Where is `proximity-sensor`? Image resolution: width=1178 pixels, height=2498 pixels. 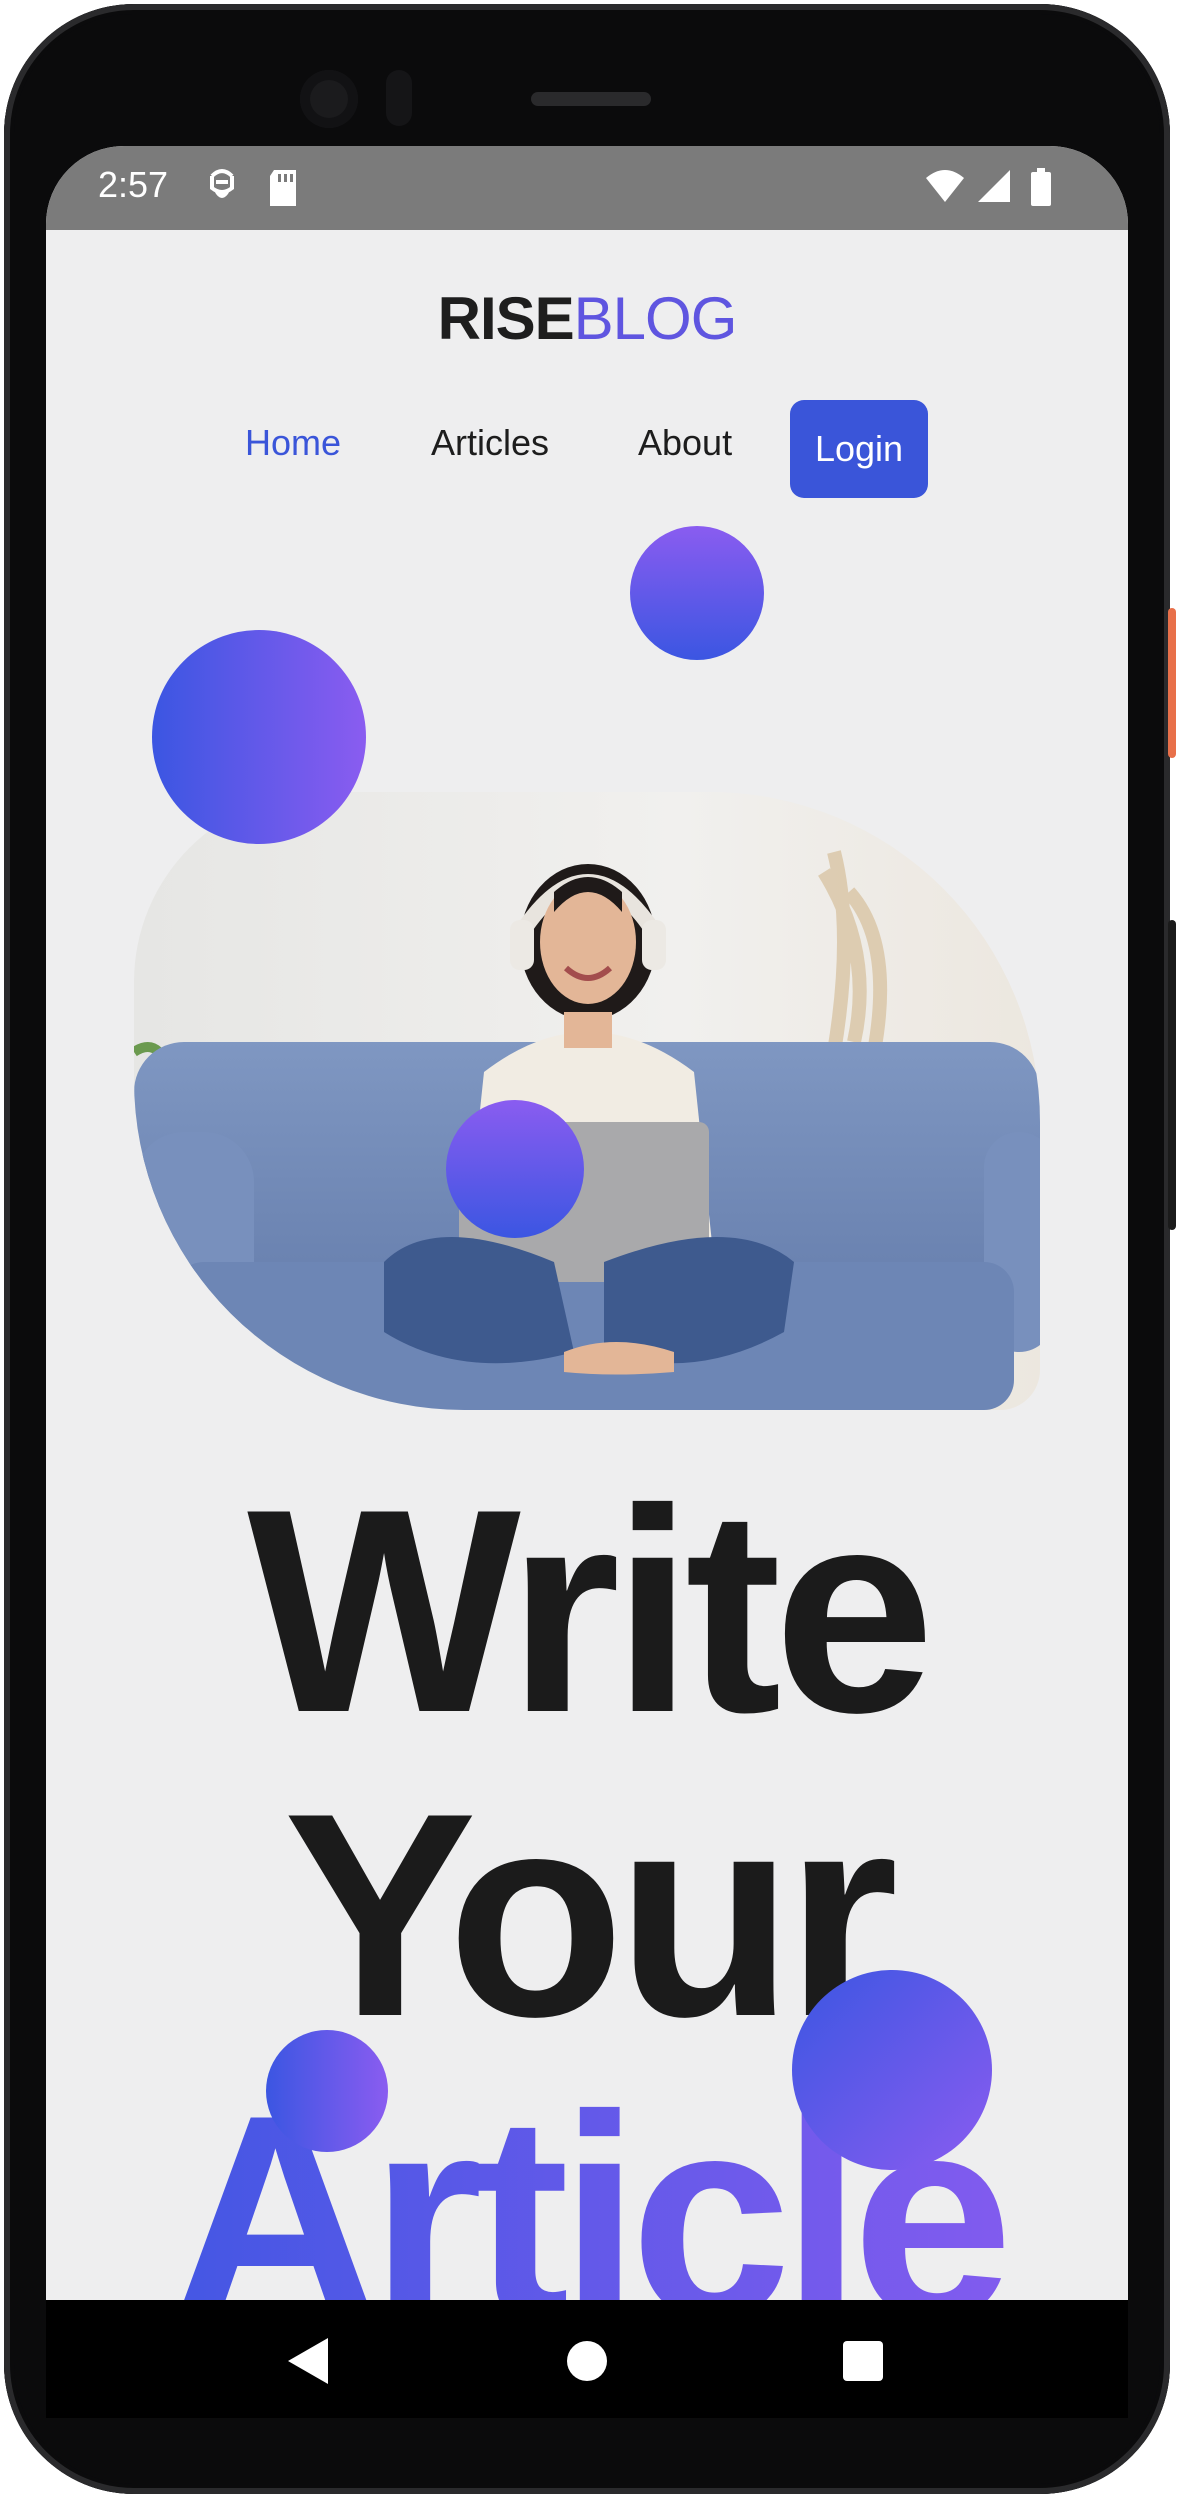 proximity-sensor is located at coordinates (399, 98).